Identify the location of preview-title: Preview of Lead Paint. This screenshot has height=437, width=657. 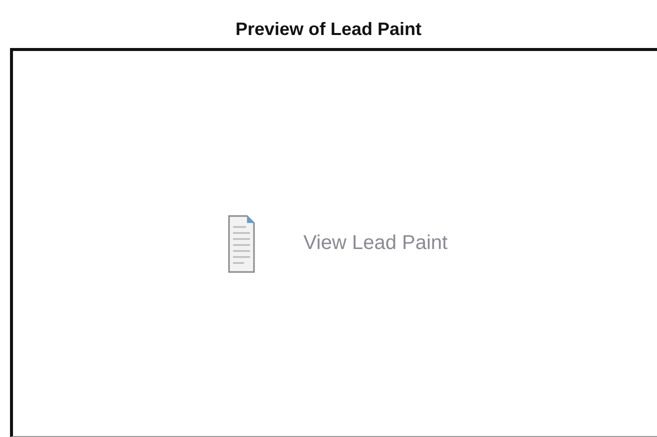
(328, 29).